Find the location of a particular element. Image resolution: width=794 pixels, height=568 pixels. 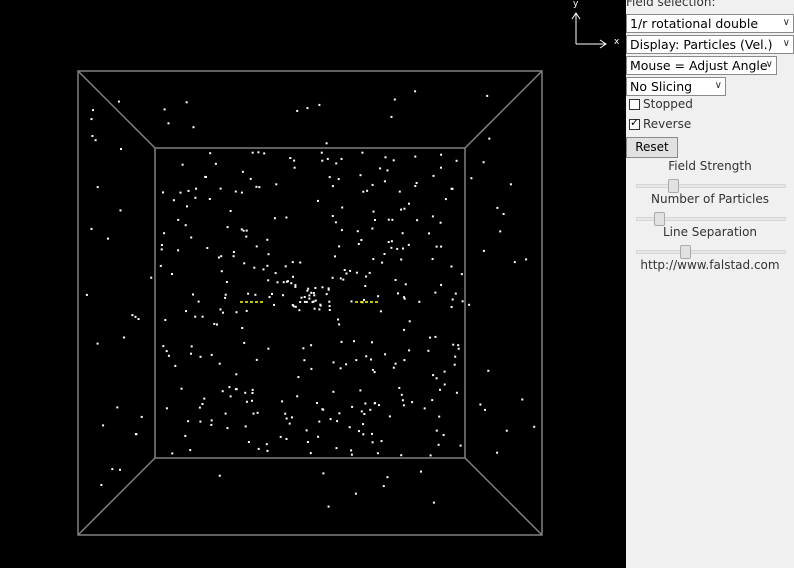

field-strength-slider is located at coordinates (711, 186).